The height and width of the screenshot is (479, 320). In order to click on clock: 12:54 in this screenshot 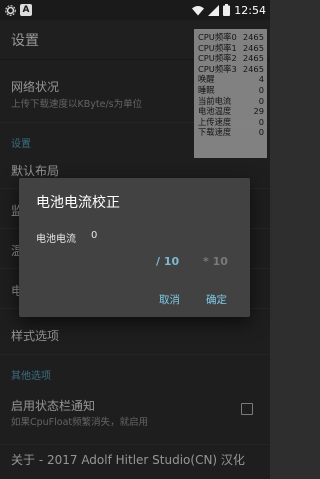, I will do `click(250, 10)`.